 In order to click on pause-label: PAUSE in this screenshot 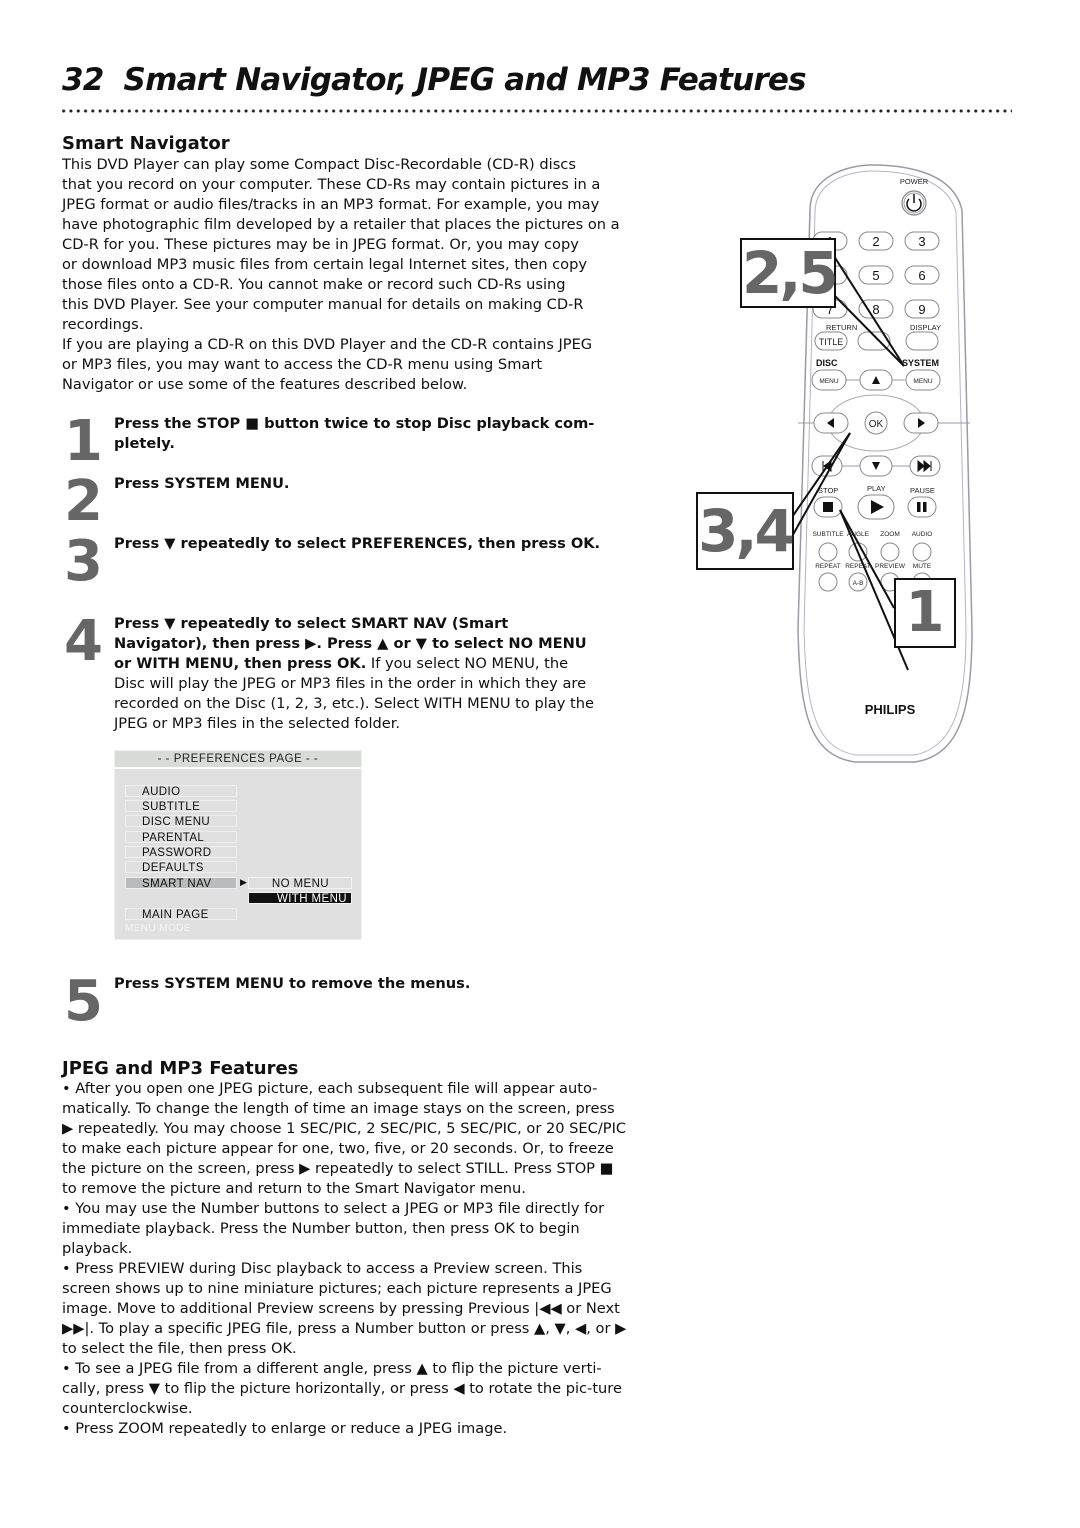, I will do `click(922, 490)`.